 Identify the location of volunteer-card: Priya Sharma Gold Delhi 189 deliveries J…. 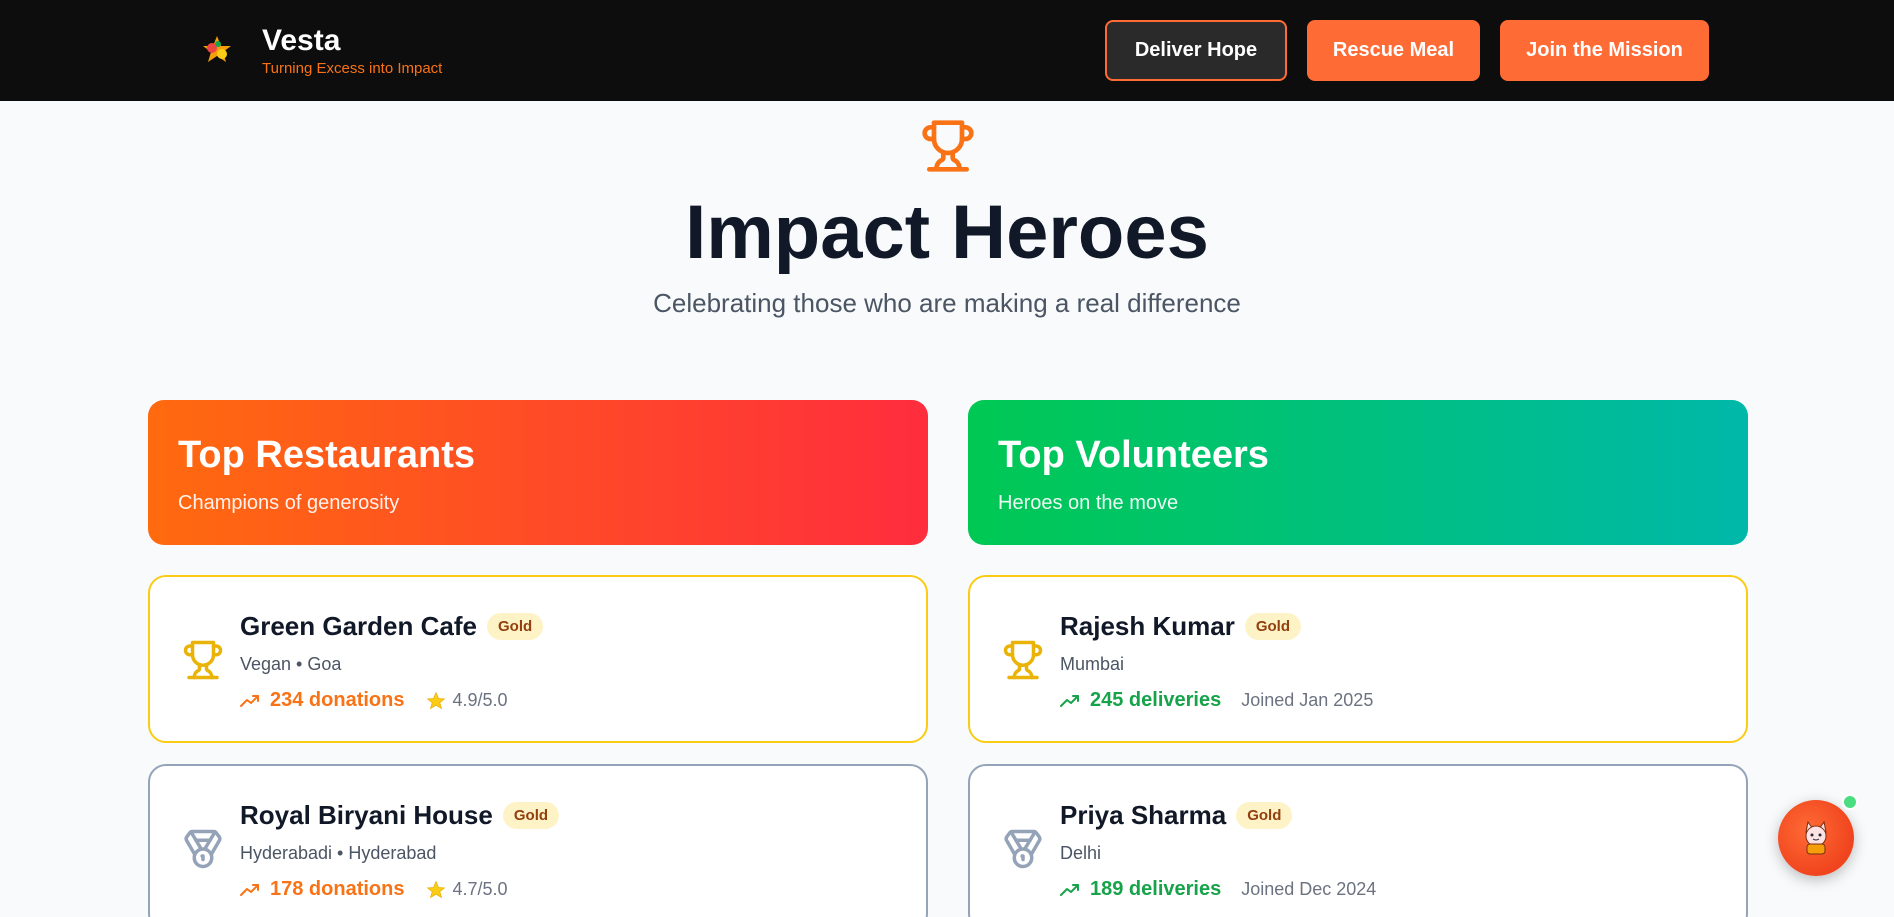
(1358, 840).